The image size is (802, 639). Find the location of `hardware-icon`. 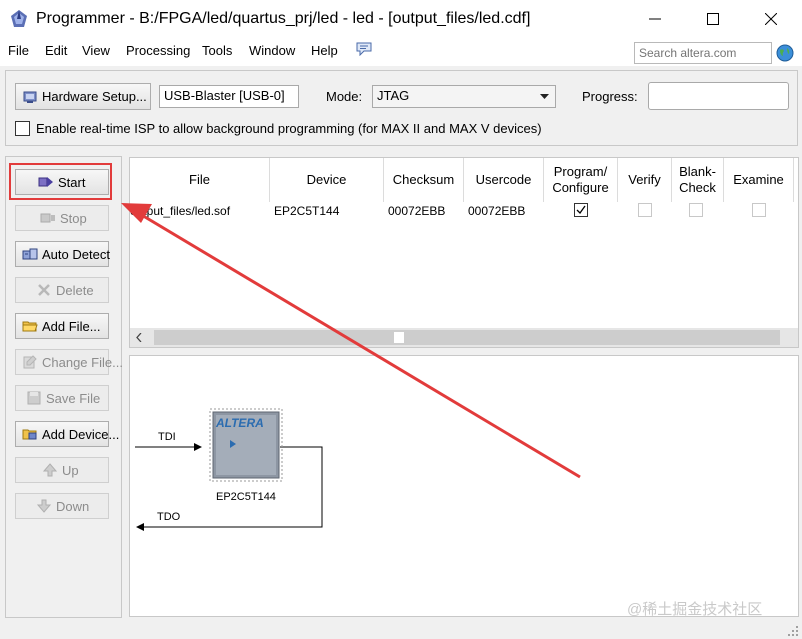

hardware-icon is located at coordinates (30, 97).